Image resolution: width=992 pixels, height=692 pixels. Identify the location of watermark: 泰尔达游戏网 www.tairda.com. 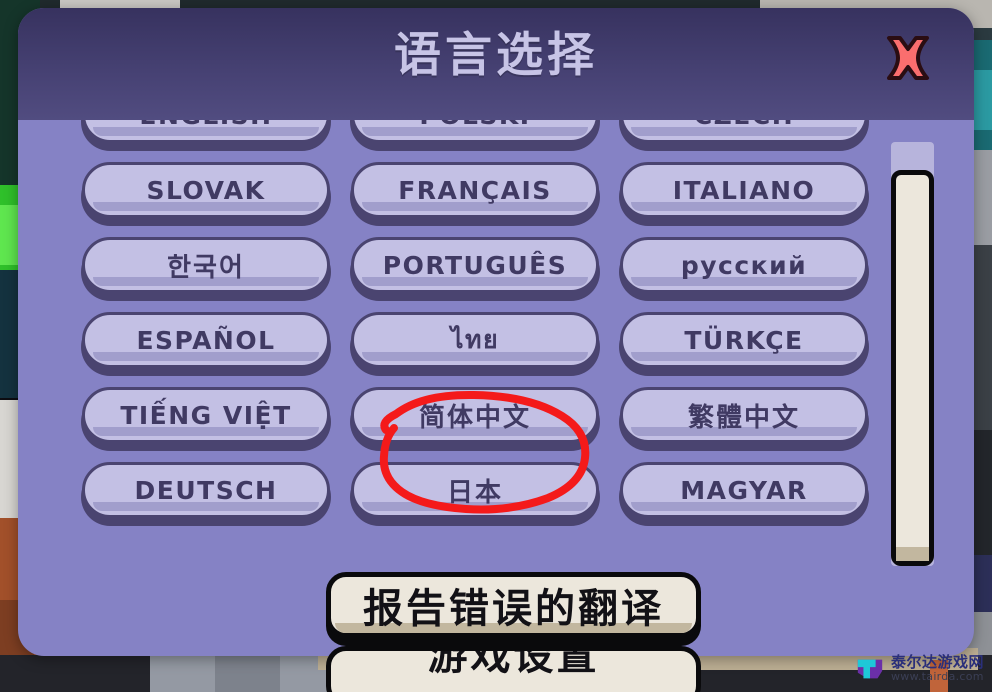
(919, 669).